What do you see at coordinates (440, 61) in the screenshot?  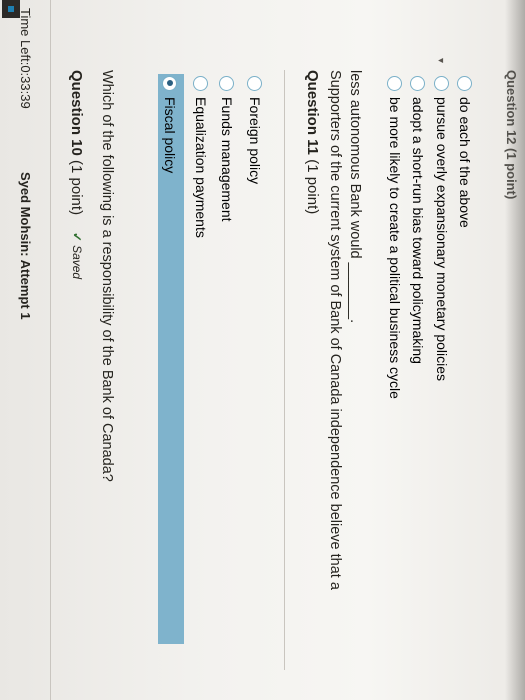 I see `focus-arrow-icon: ▾` at bounding box center [440, 61].